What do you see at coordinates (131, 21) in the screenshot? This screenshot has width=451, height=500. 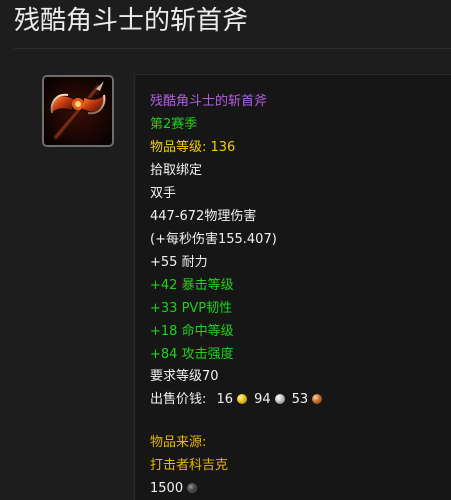 I see `page-title: 残酷角斗士的斩首斧` at bounding box center [131, 21].